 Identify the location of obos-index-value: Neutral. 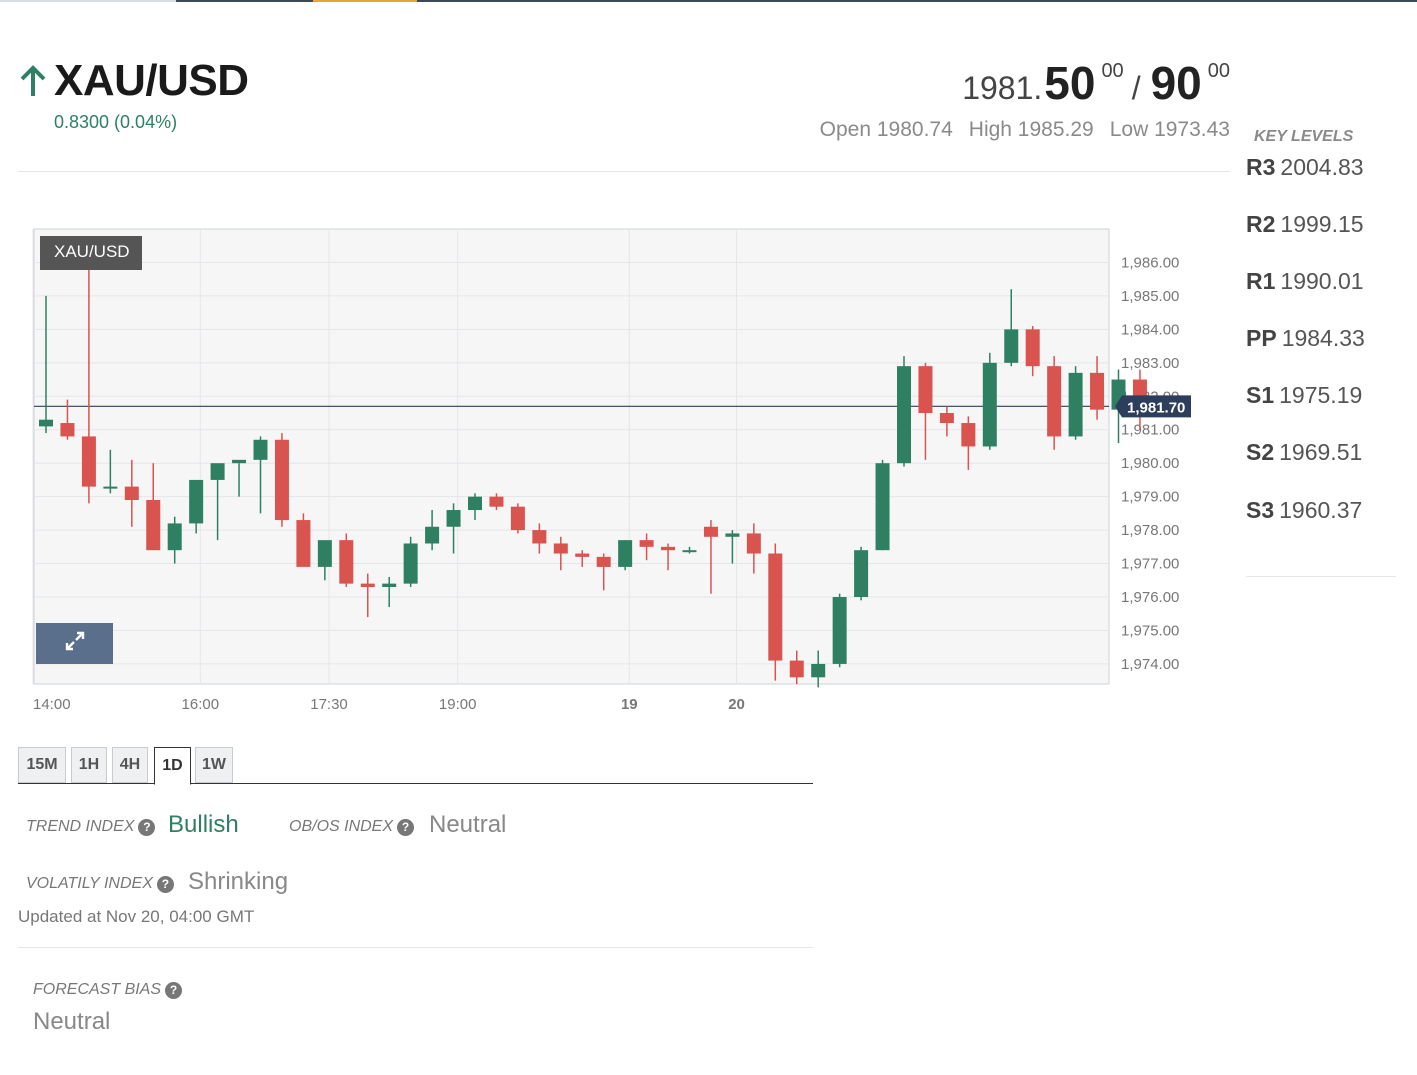
(468, 824).